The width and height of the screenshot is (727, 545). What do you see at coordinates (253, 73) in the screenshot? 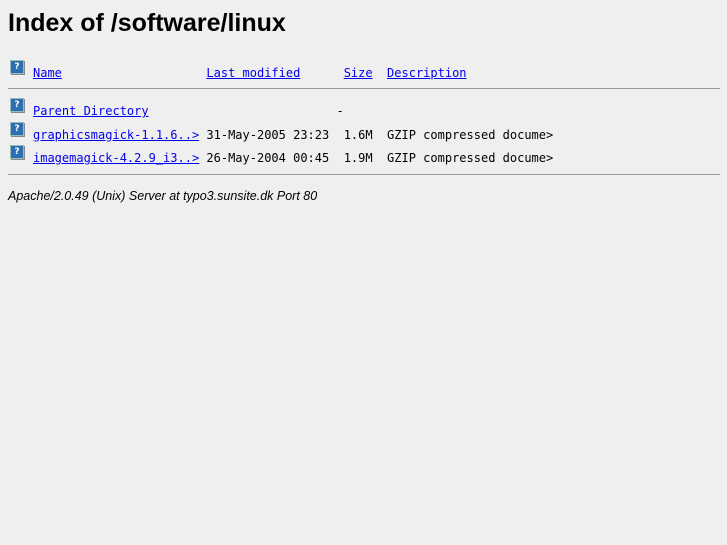
I see `sort-by-modified-link: Last modified` at bounding box center [253, 73].